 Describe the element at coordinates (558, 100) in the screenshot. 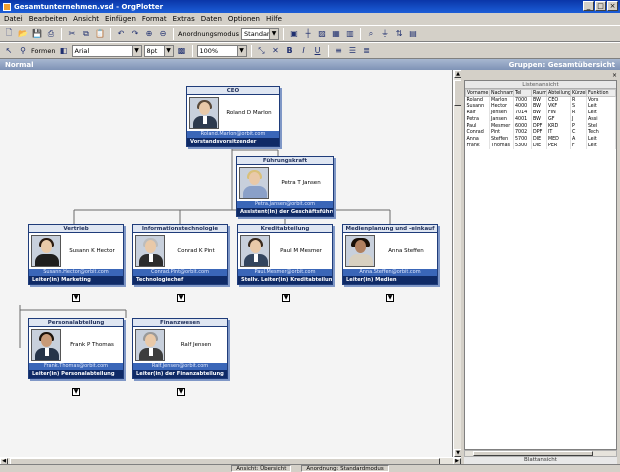

I see `table-cell: CEO` at that location.